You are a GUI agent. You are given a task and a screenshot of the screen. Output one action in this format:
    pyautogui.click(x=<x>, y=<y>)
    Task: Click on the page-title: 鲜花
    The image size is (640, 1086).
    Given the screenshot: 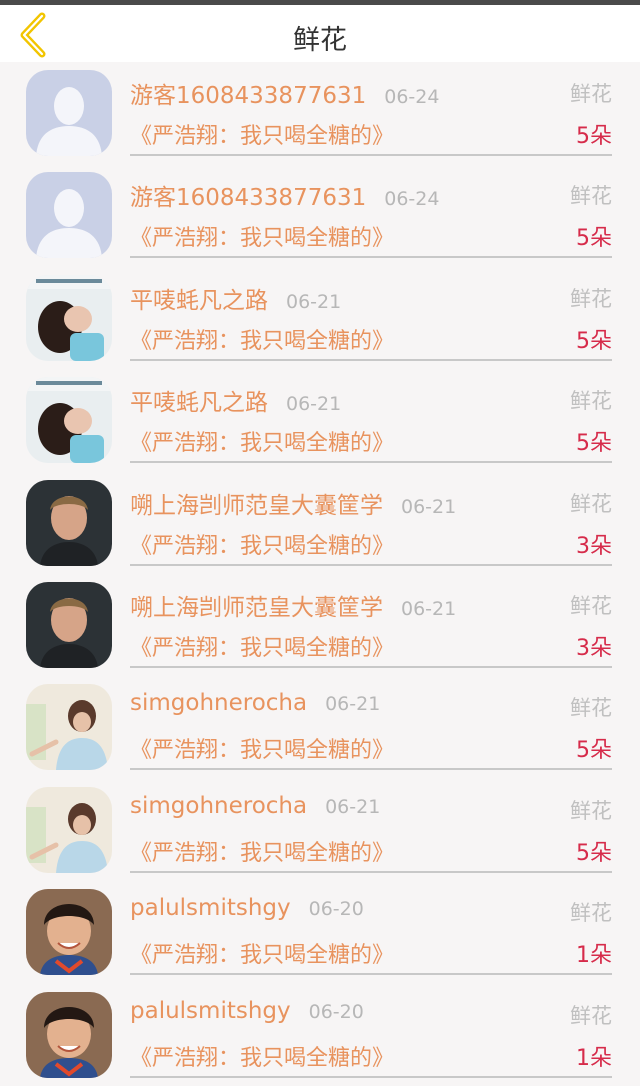 What is the action you would take?
    pyautogui.click(x=320, y=40)
    